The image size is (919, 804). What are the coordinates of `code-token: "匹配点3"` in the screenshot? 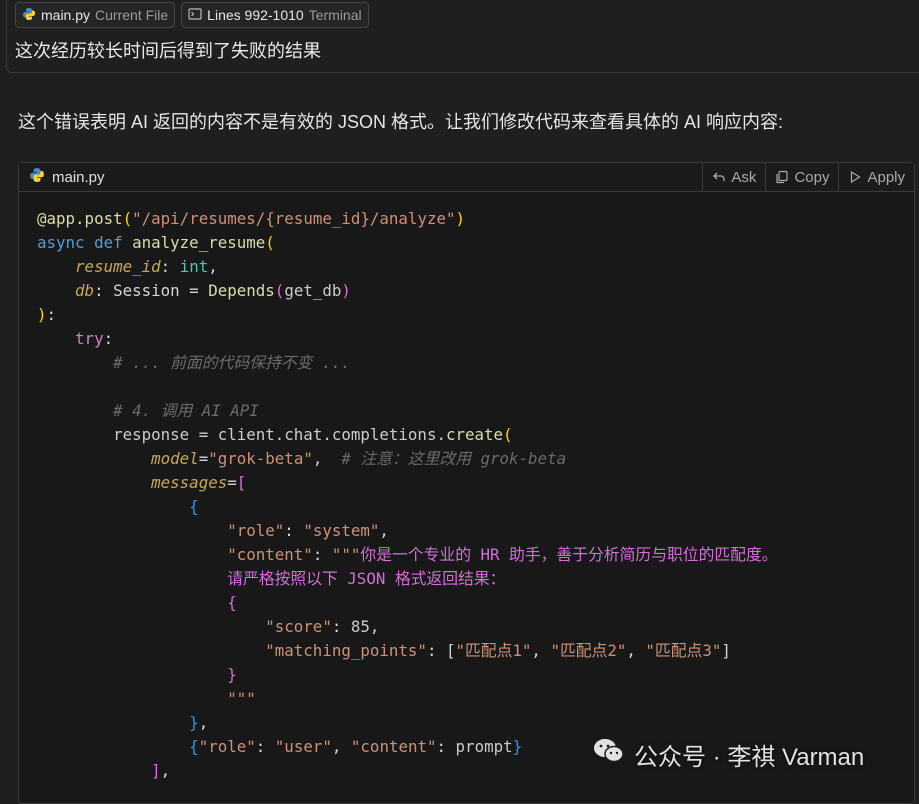 It's located at (683, 650).